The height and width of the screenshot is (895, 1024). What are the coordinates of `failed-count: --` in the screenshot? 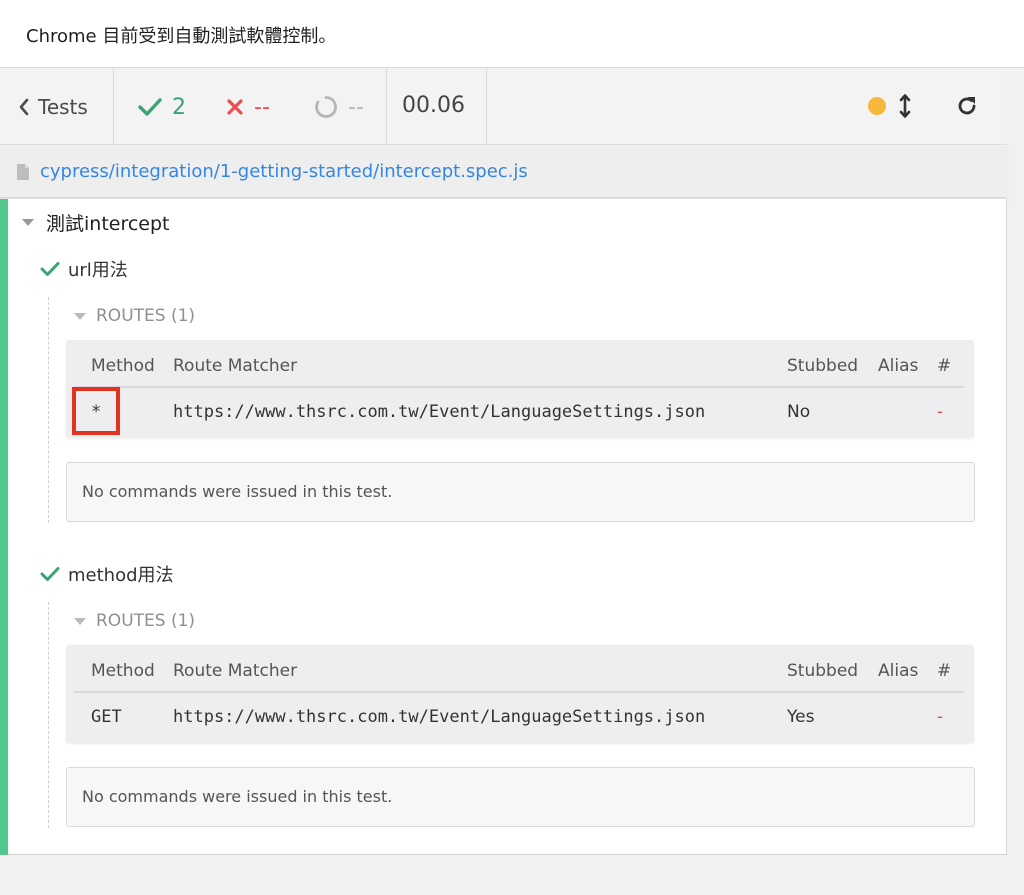 It's located at (248, 107).